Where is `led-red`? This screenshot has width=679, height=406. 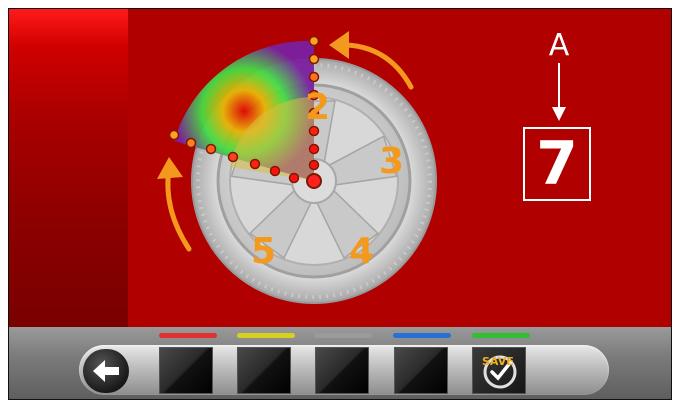 led-red is located at coordinates (188, 335).